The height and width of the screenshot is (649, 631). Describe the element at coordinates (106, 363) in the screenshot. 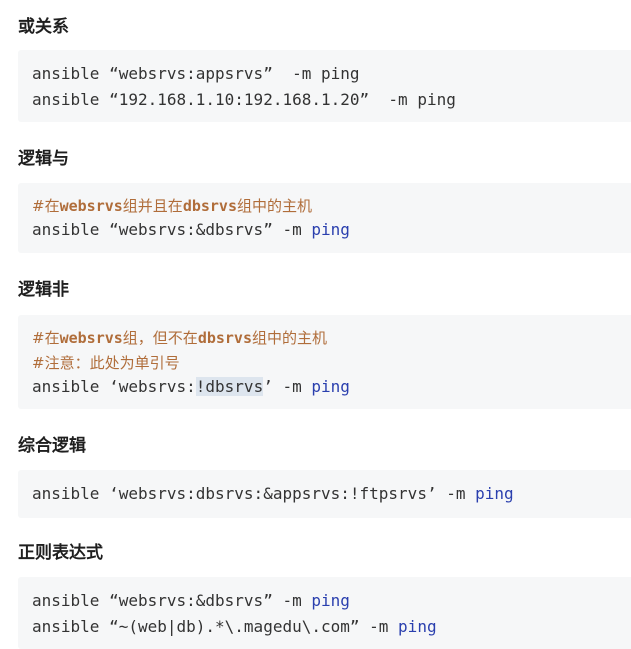

I see `code-comment-note: #注意：此处为单引号` at that location.